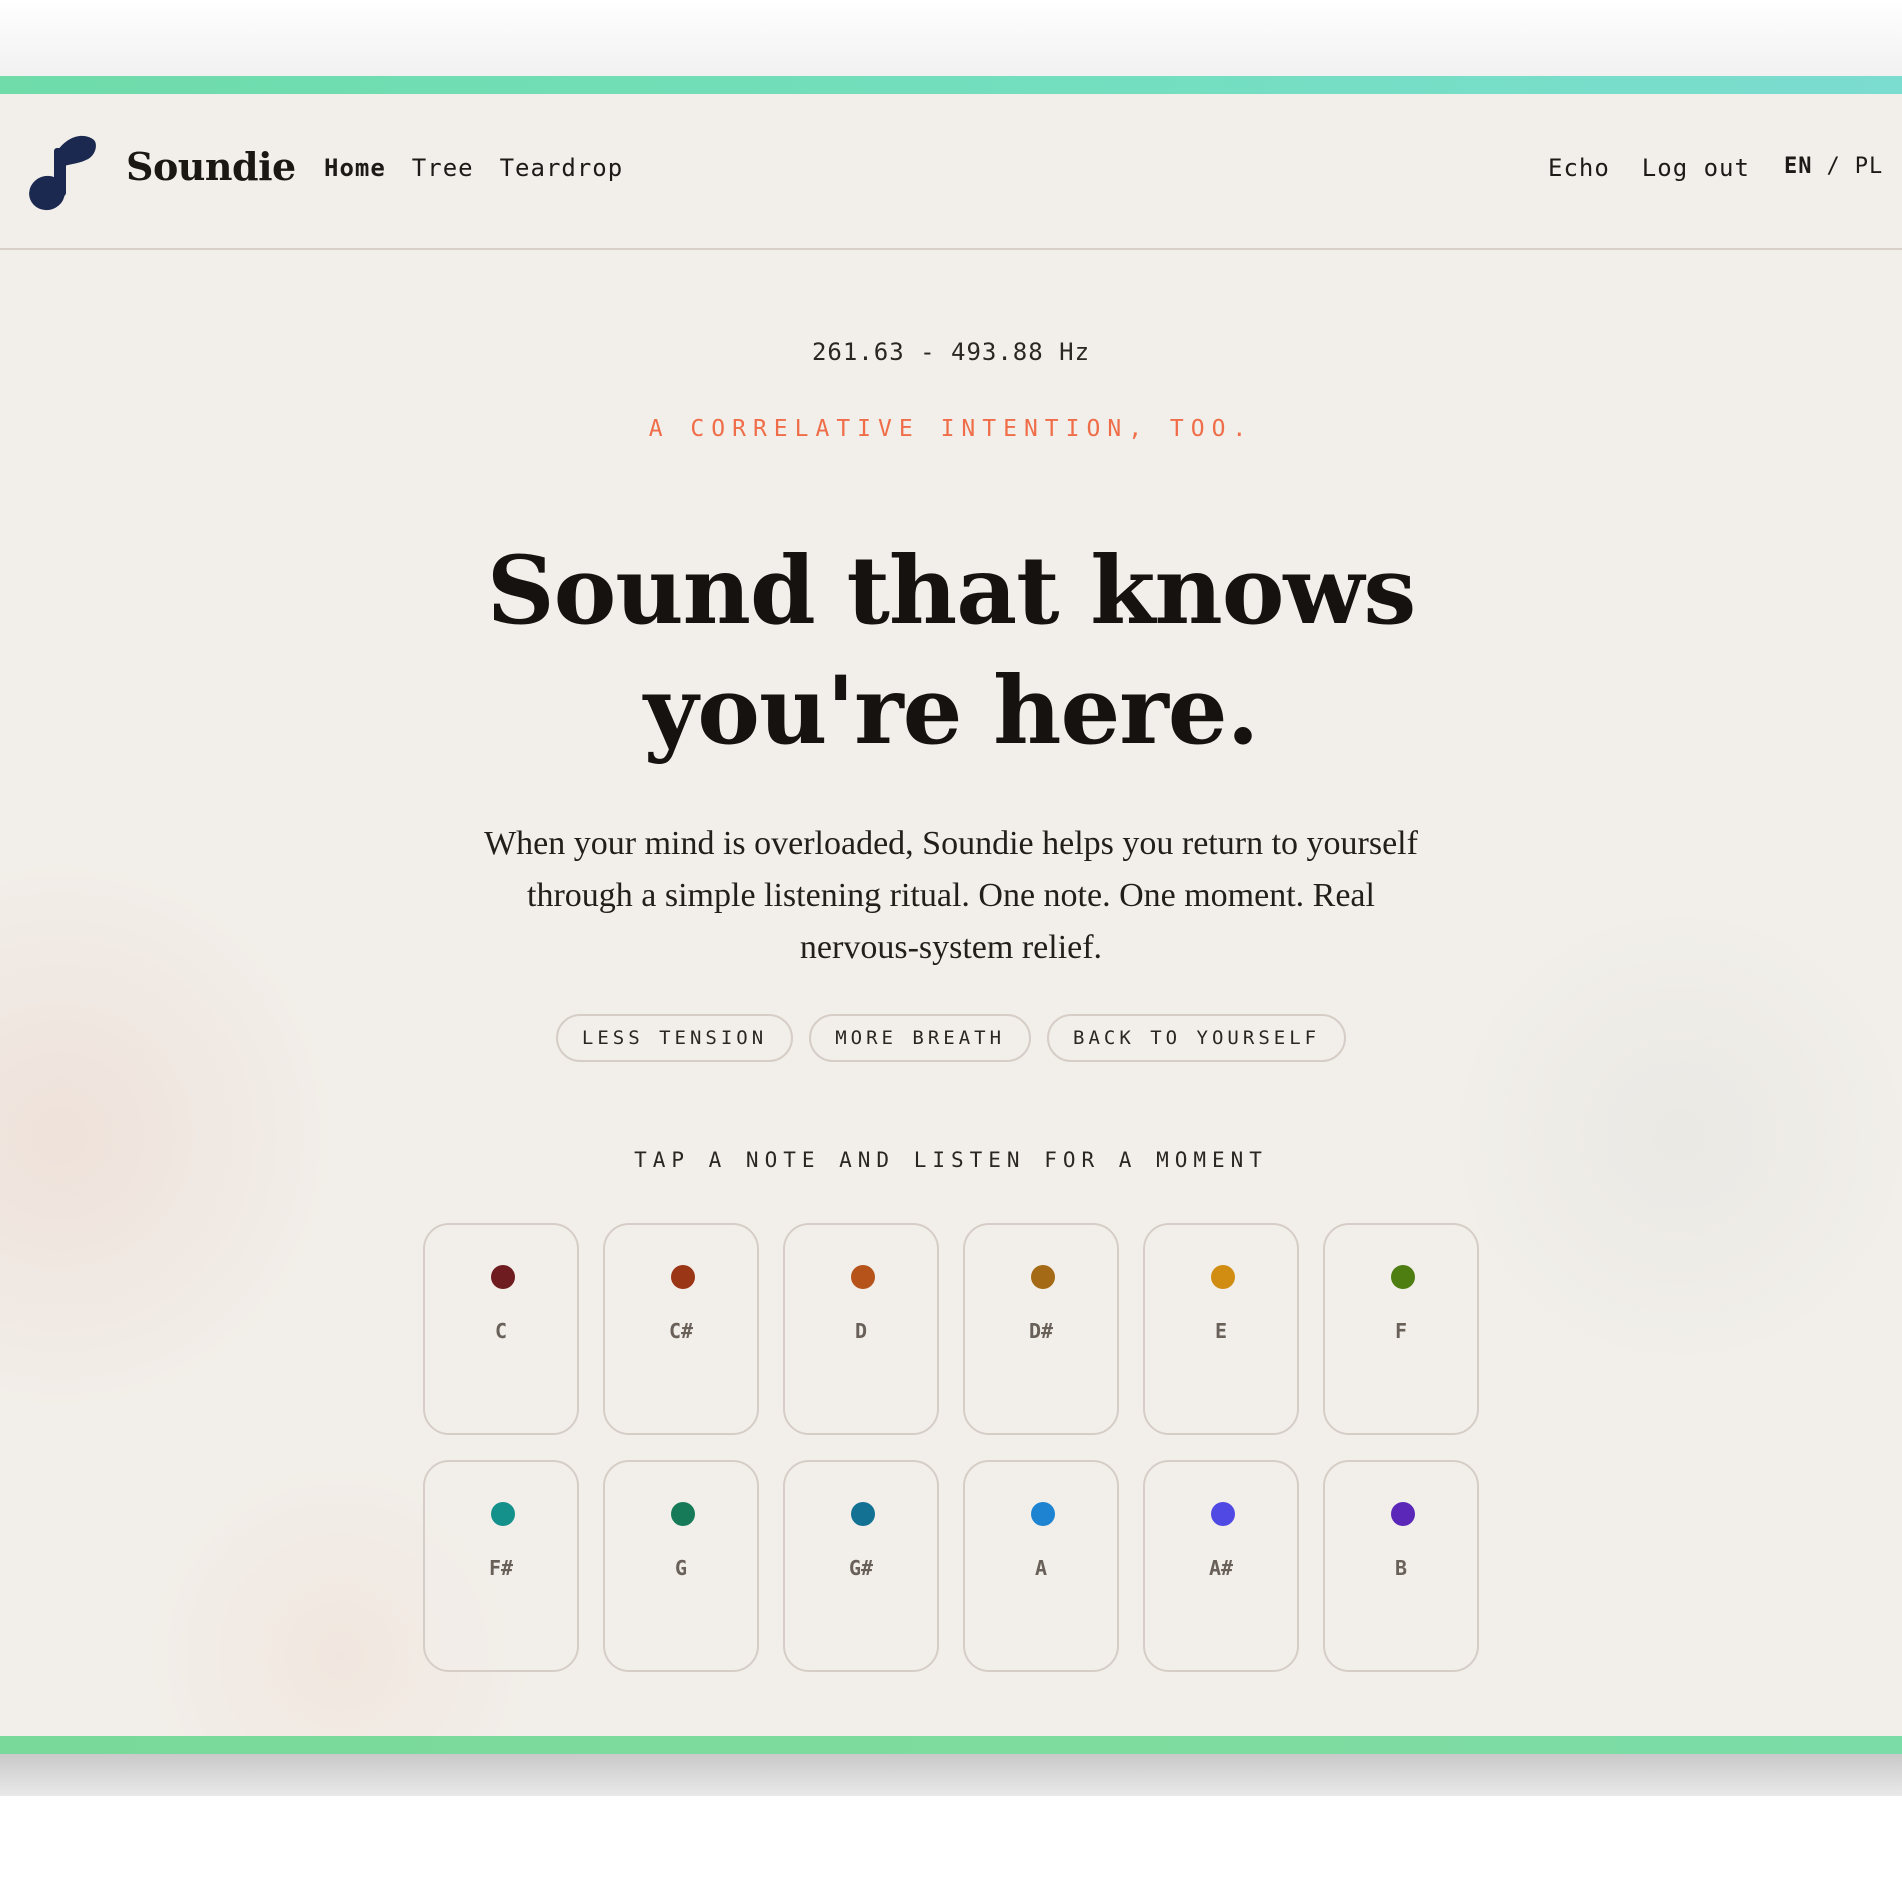 Image resolution: width=1902 pixels, height=1902 pixels. I want to click on note-button-d: D, so click(861, 1329).